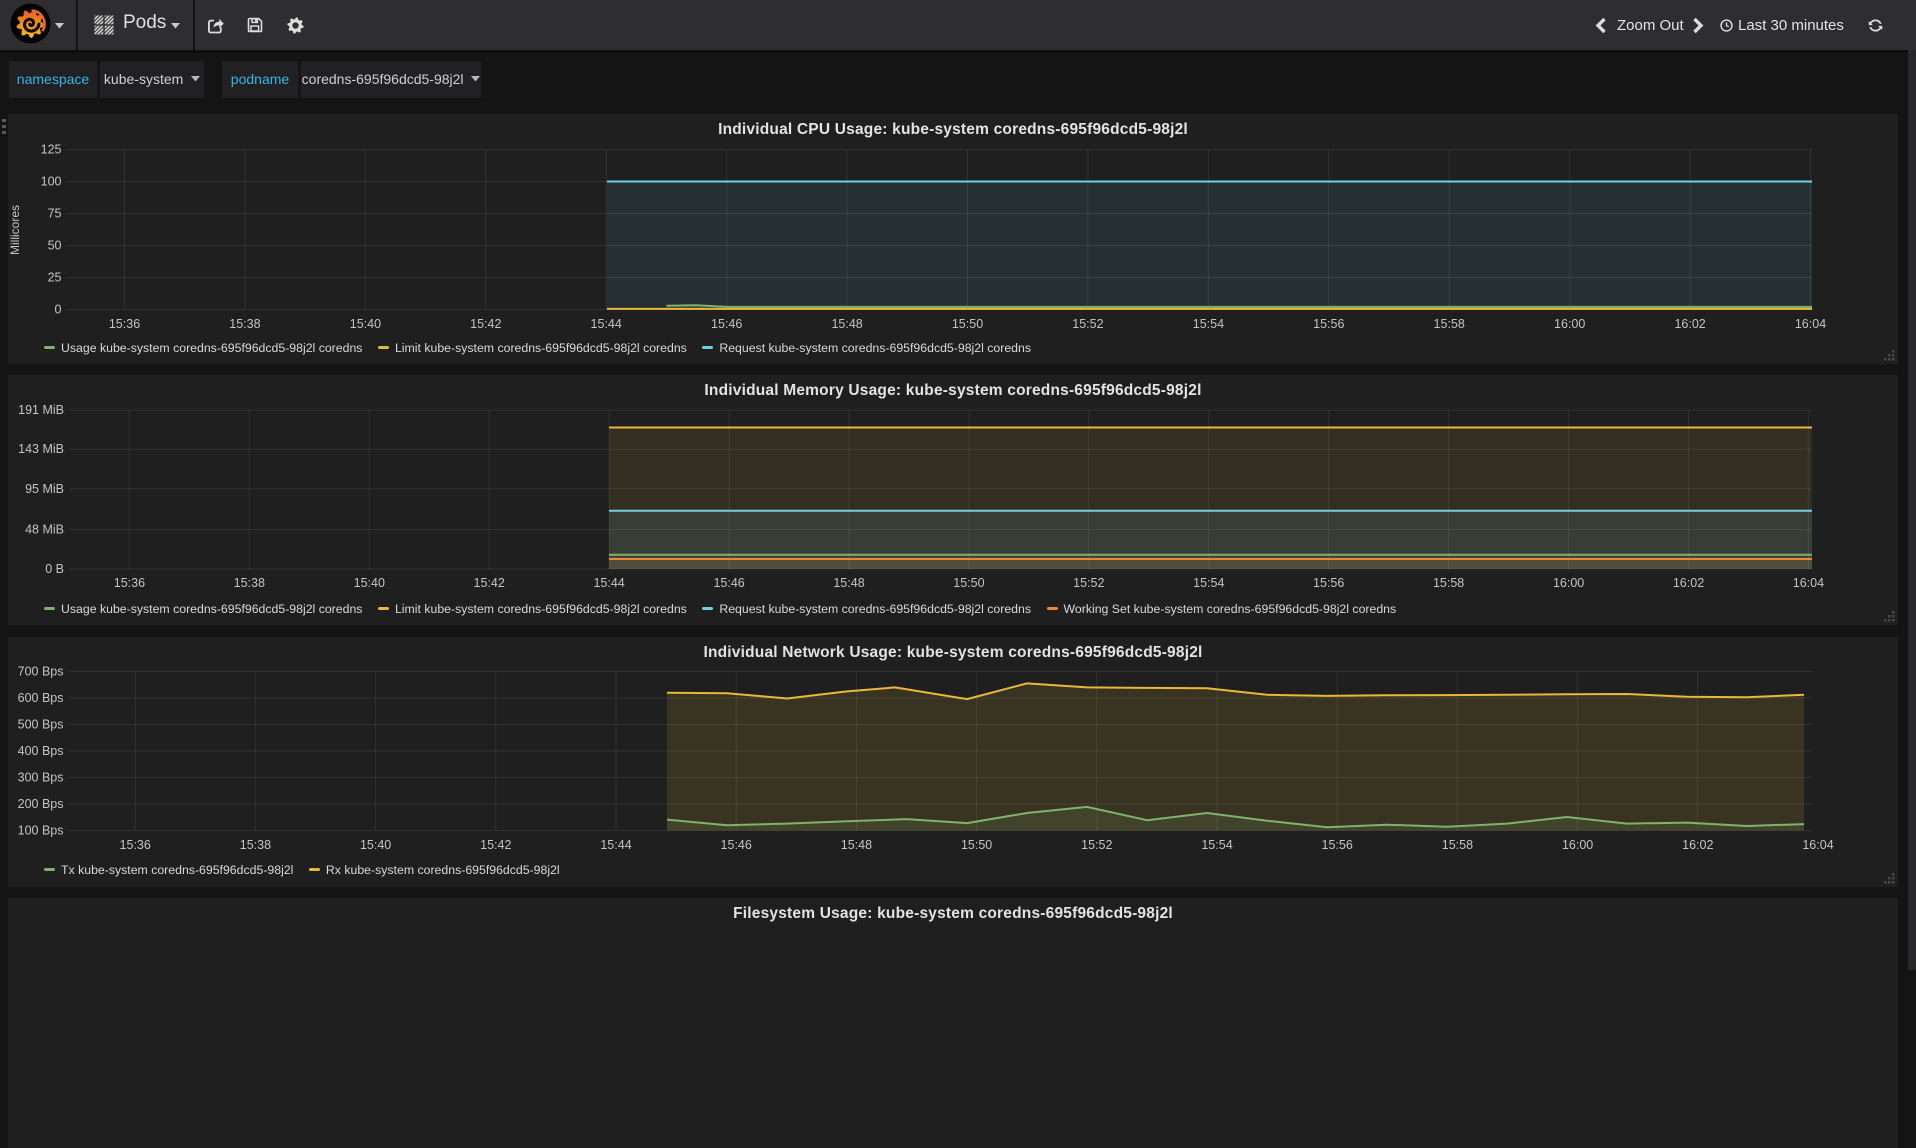 The width and height of the screenshot is (1916, 1148). Describe the element at coordinates (44, 489) in the screenshot. I see `svg-text: 95 MiB` at that location.